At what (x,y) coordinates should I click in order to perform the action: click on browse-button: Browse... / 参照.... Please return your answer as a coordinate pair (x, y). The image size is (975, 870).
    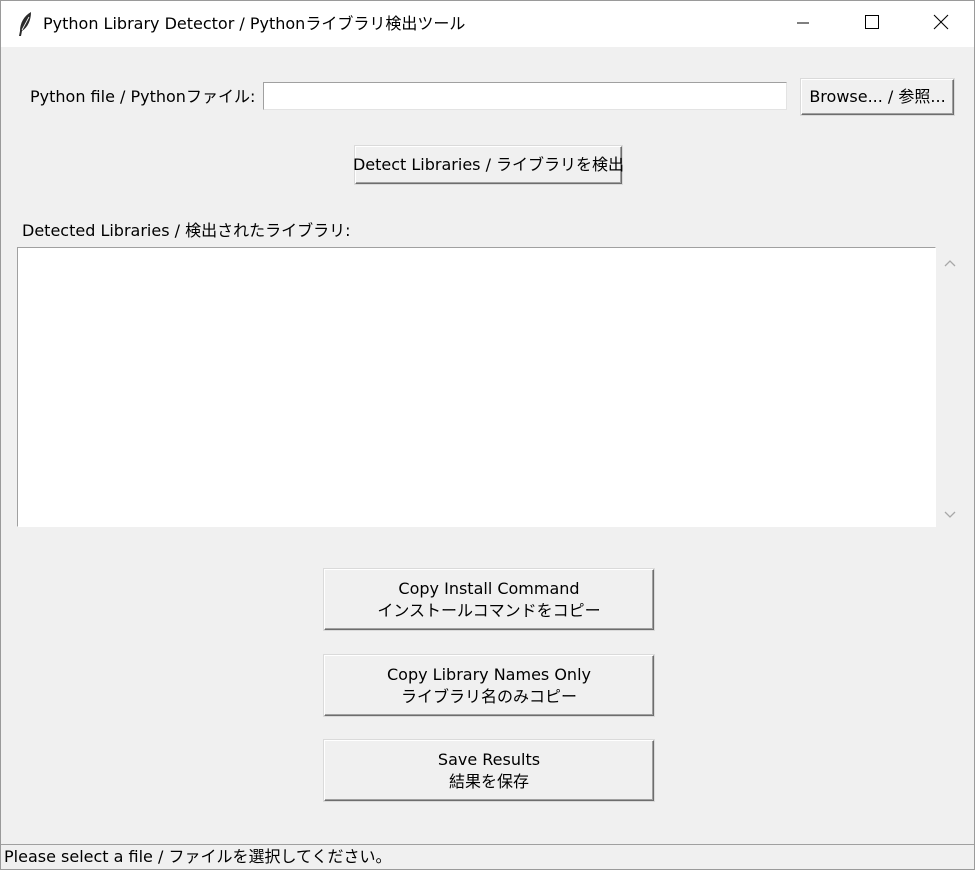
    Looking at the image, I should click on (877, 97).